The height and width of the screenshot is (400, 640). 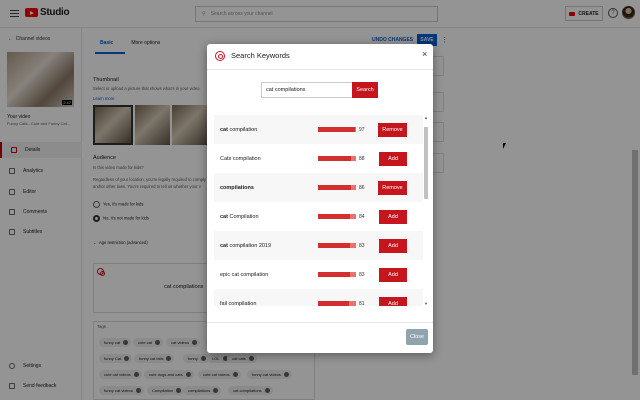 I want to click on keyword-text: cat compilation, so click(x=238, y=130).